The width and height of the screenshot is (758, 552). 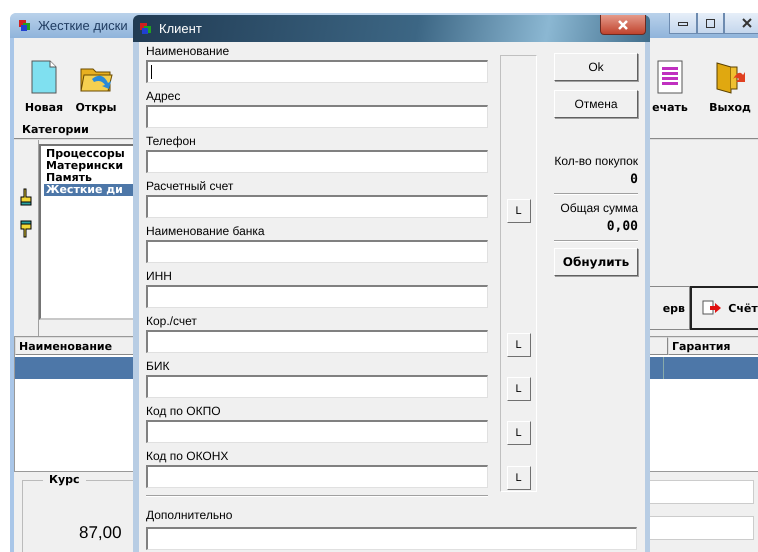 What do you see at coordinates (622, 226) in the screenshot?
I see `stat-value: 0,00` at bounding box center [622, 226].